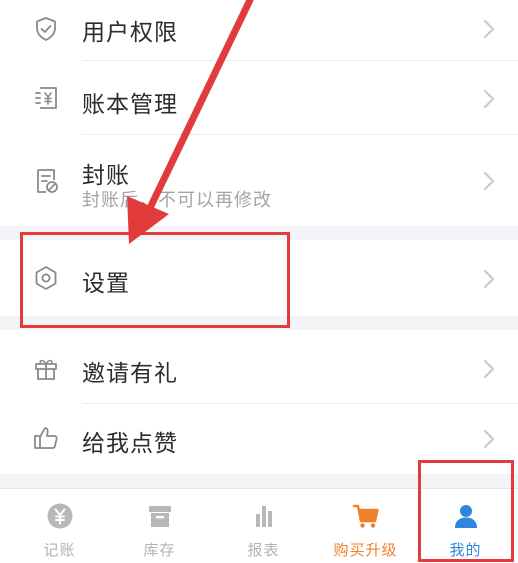  I want to click on gift-icon, so click(46, 368).